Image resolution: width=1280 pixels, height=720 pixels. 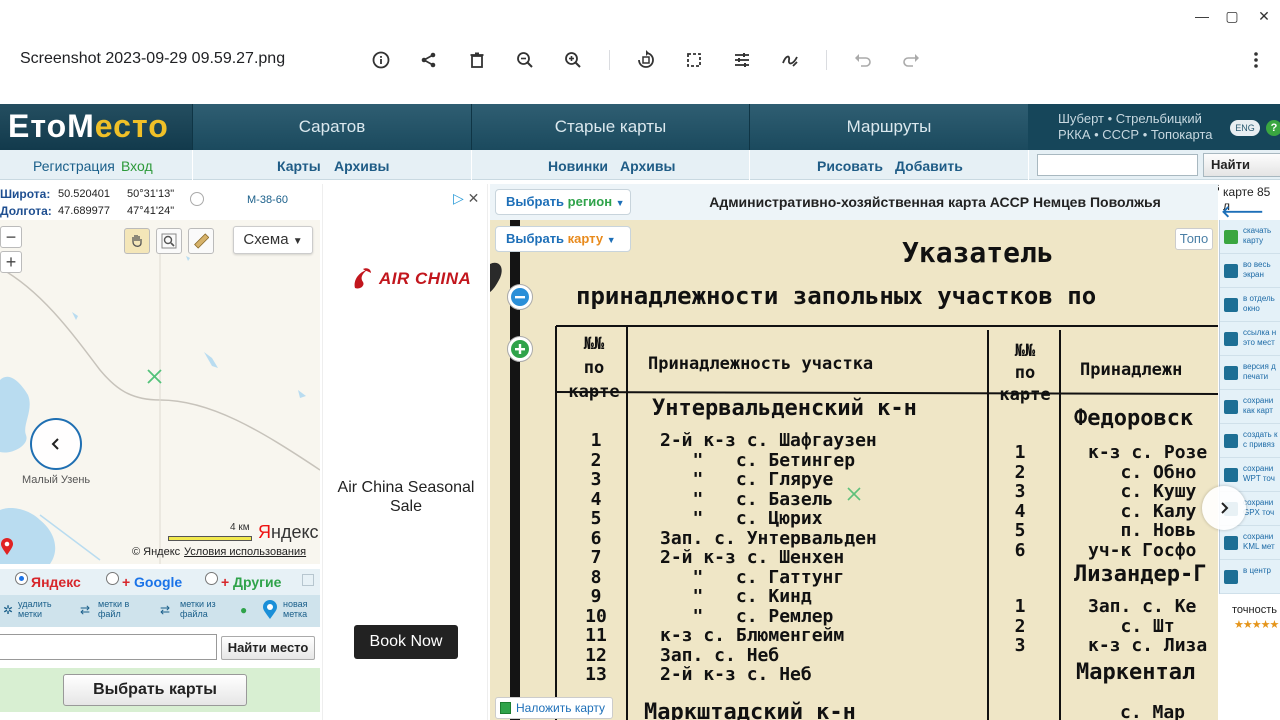 I want to click on export-marks-button: метки в файл, so click(x=113, y=609).